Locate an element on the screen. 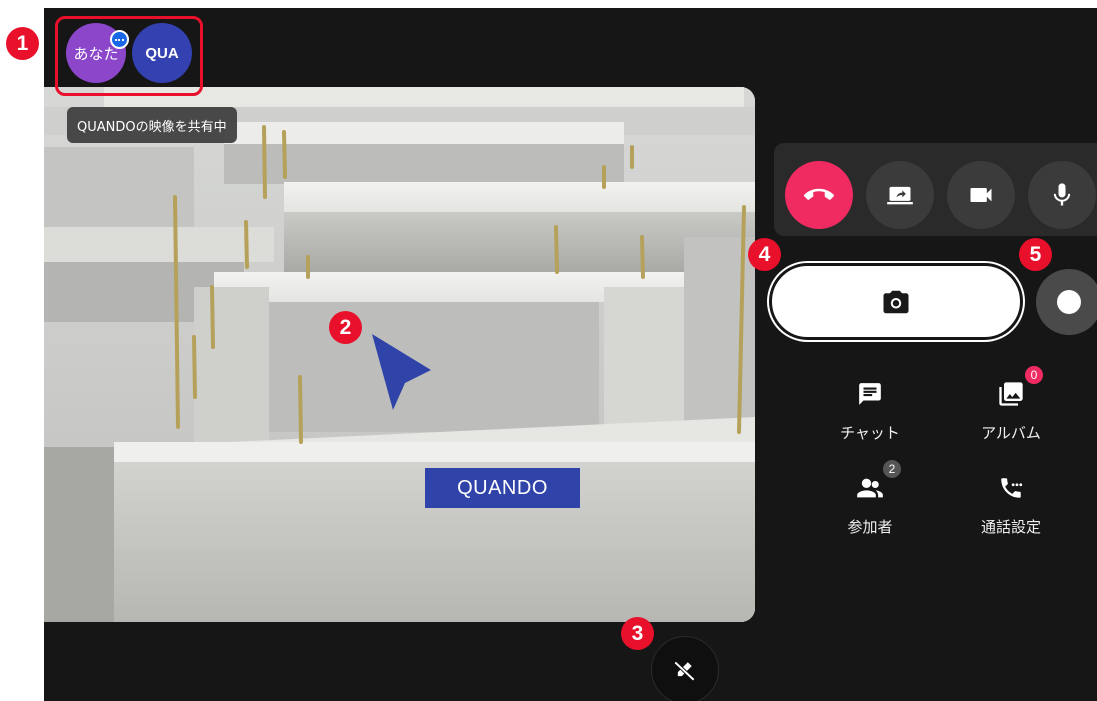 Image resolution: width=1097 pixels, height=701 pixels. annotation-marker-1: 1 is located at coordinates (22, 43).